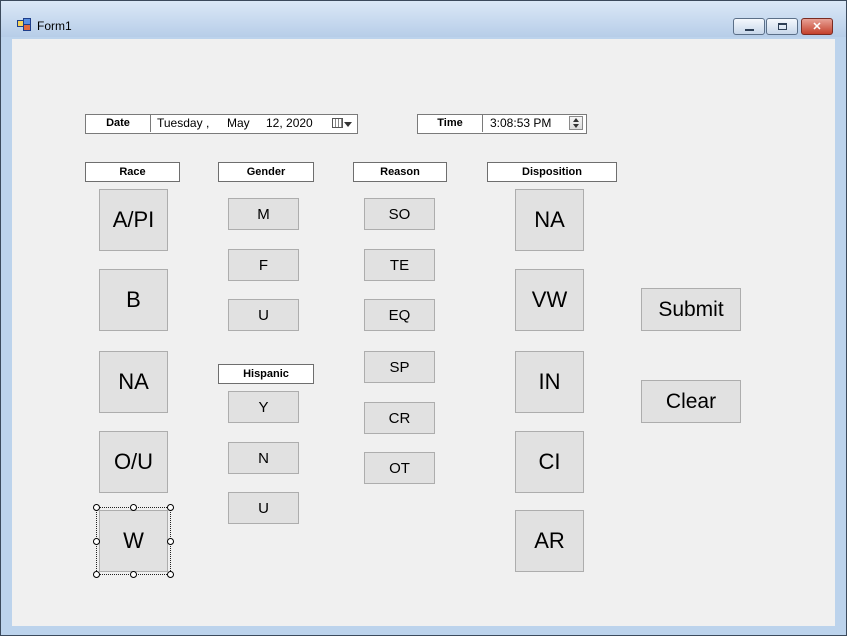 The image size is (847, 636). What do you see at coordinates (266, 172) in the screenshot?
I see `gender-header: Gender` at bounding box center [266, 172].